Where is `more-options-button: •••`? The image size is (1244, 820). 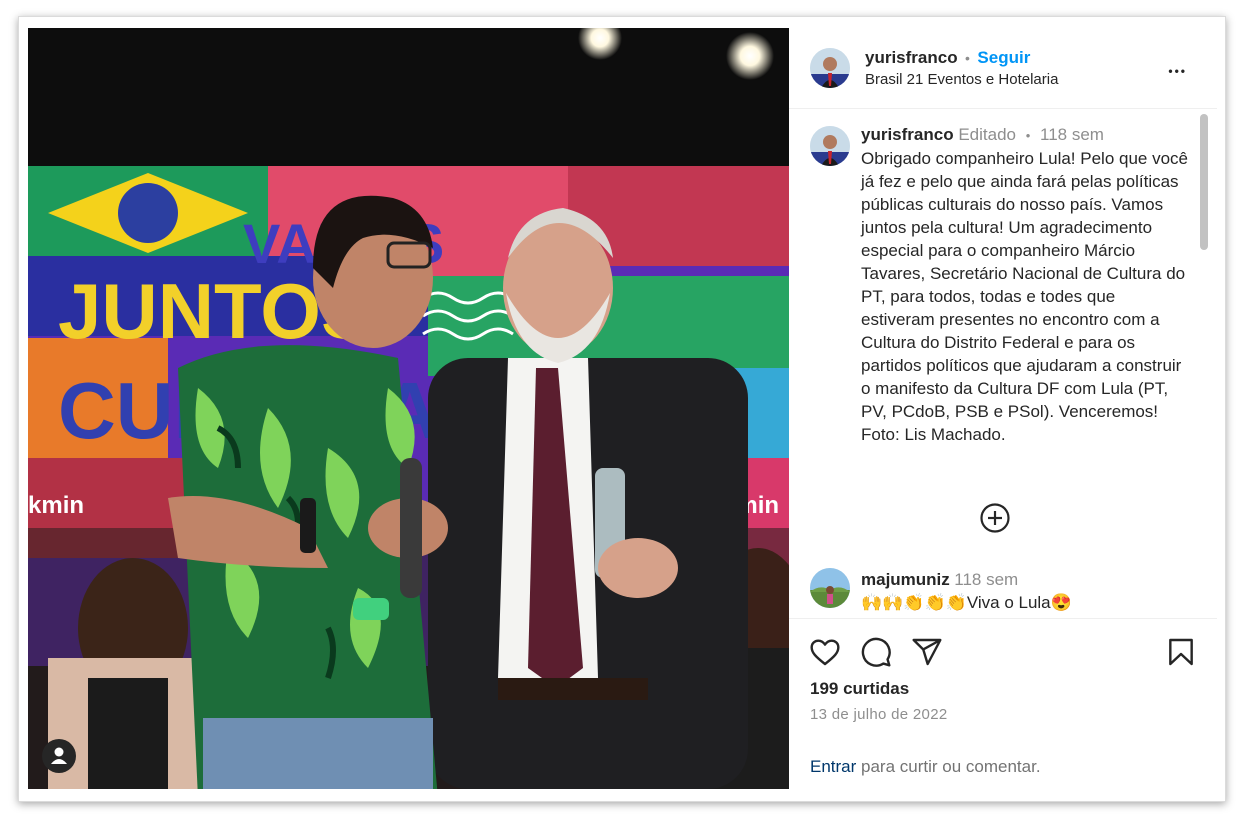 more-options-button: ••• is located at coordinates (1177, 68).